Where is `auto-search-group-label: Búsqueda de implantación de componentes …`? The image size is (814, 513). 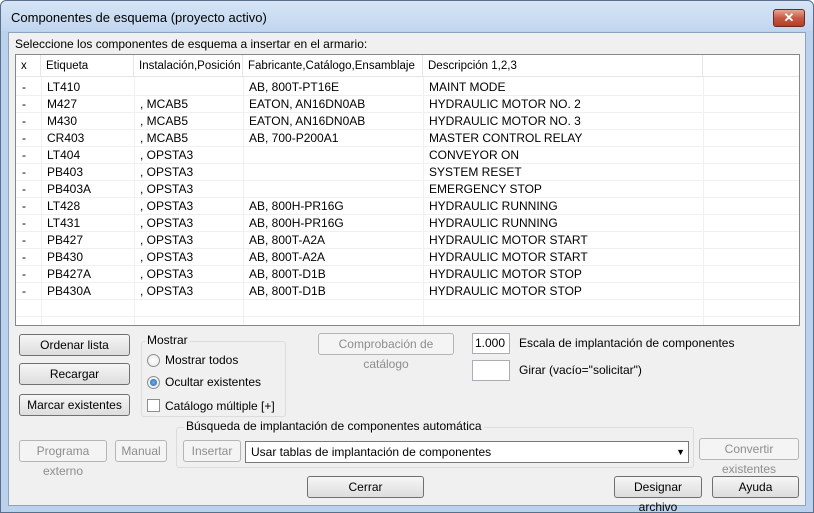 auto-search-group-label: Búsqueda de implantación de componentes … is located at coordinates (334, 426).